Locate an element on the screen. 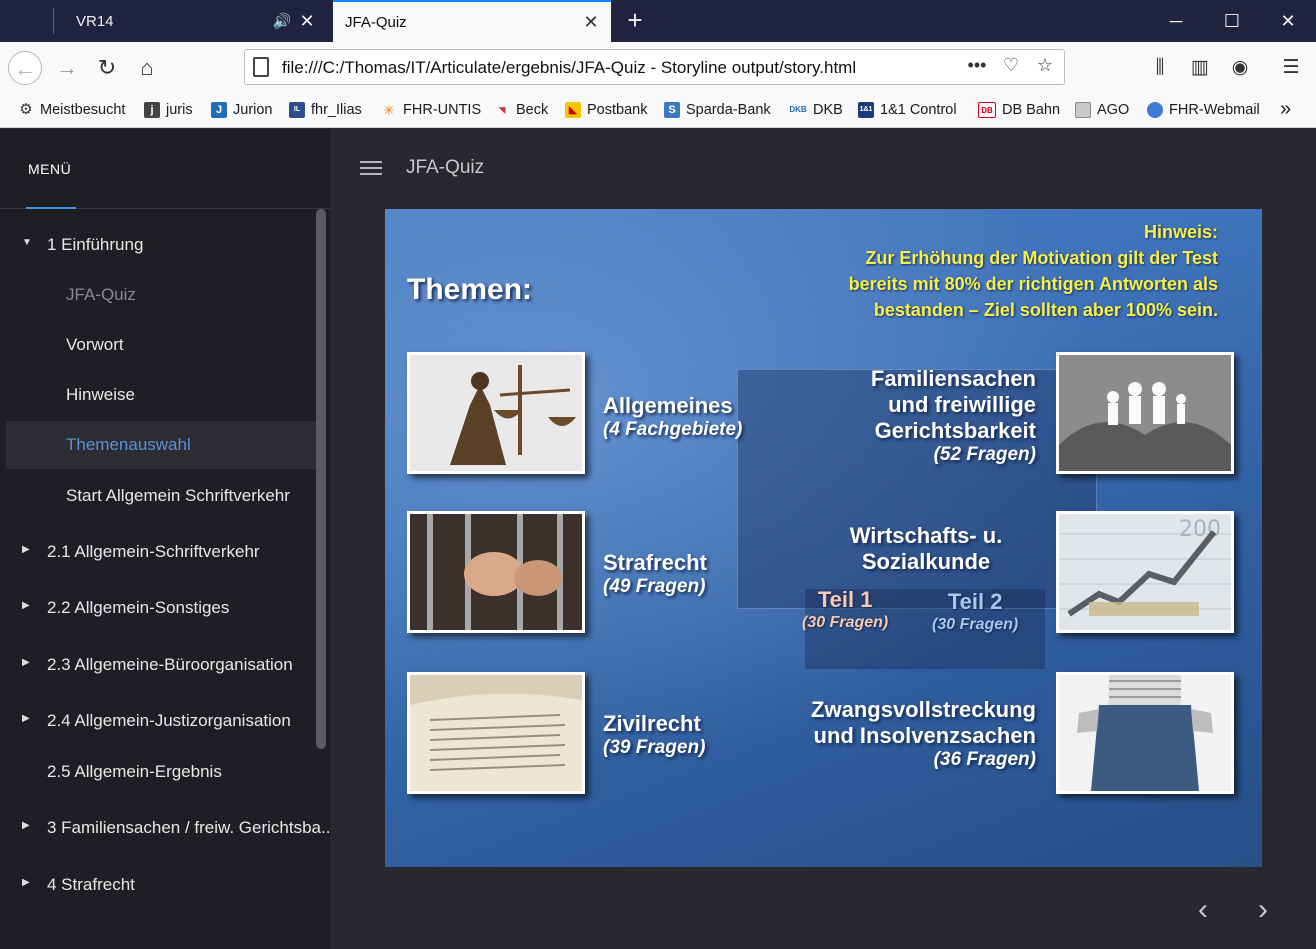 This screenshot has width=1316, height=949. family-hands-icon is located at coordinates (1145, 413).